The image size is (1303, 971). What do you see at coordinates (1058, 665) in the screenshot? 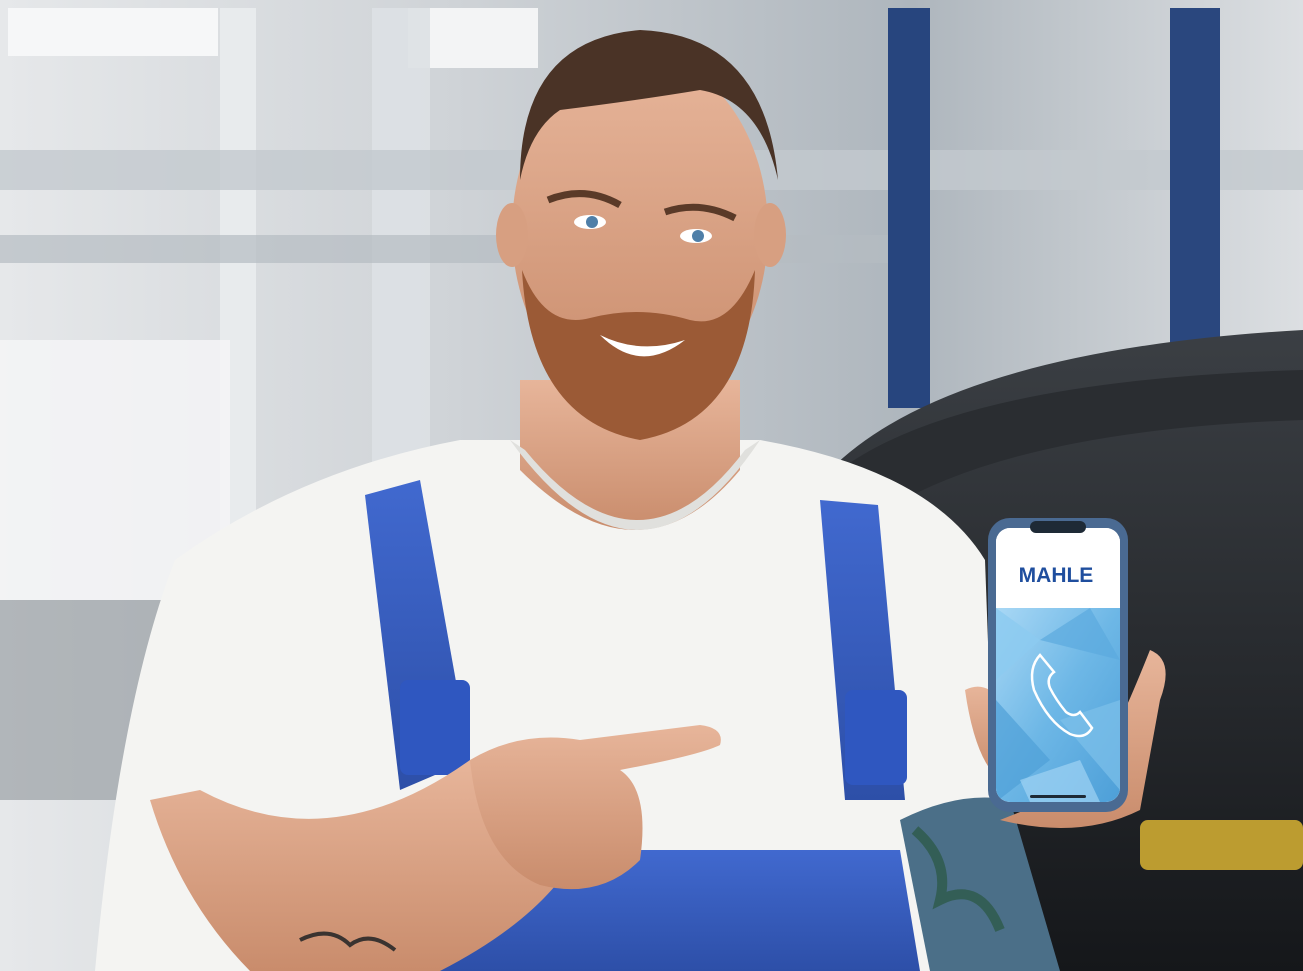
I see `smartphone: MAHLE` at bounding box center [1058, 665].